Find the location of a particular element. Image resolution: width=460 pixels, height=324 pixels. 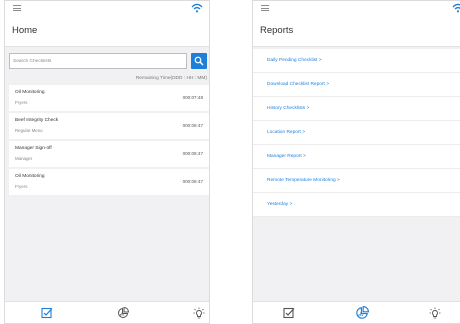

report-label: Yesterday > is located at coordinates (280, 204).